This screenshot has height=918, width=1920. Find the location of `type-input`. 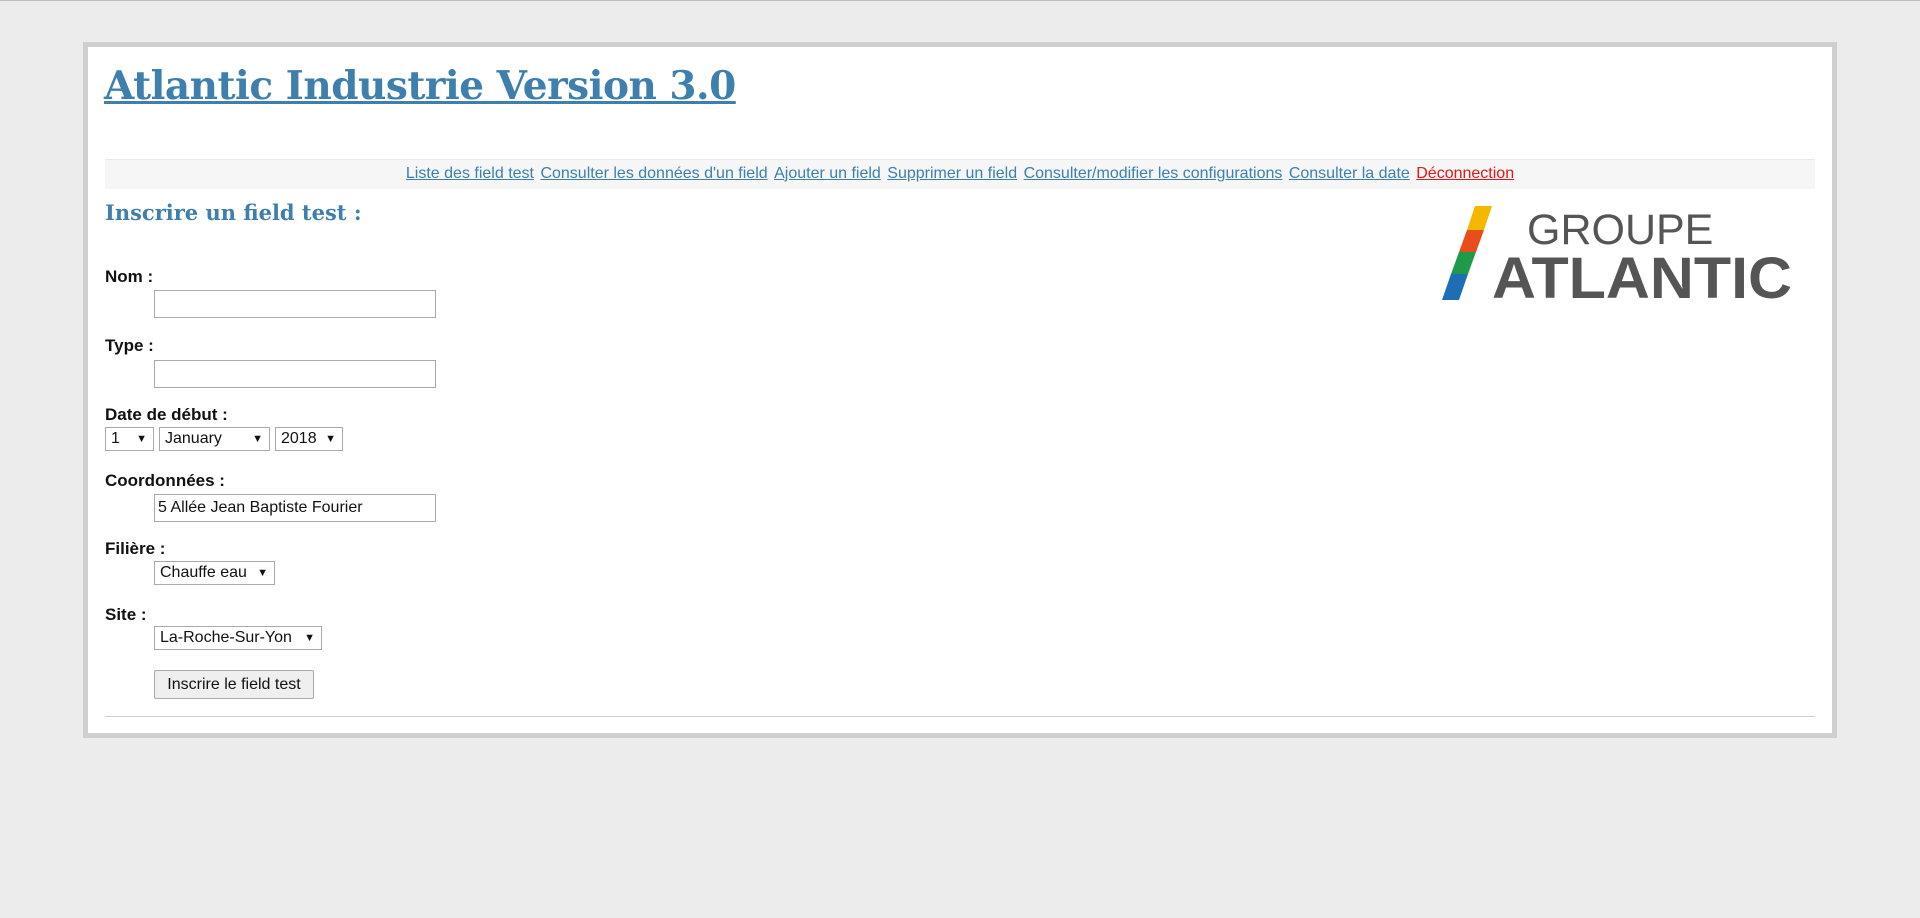

type-input is located at coordinates (295, 374).